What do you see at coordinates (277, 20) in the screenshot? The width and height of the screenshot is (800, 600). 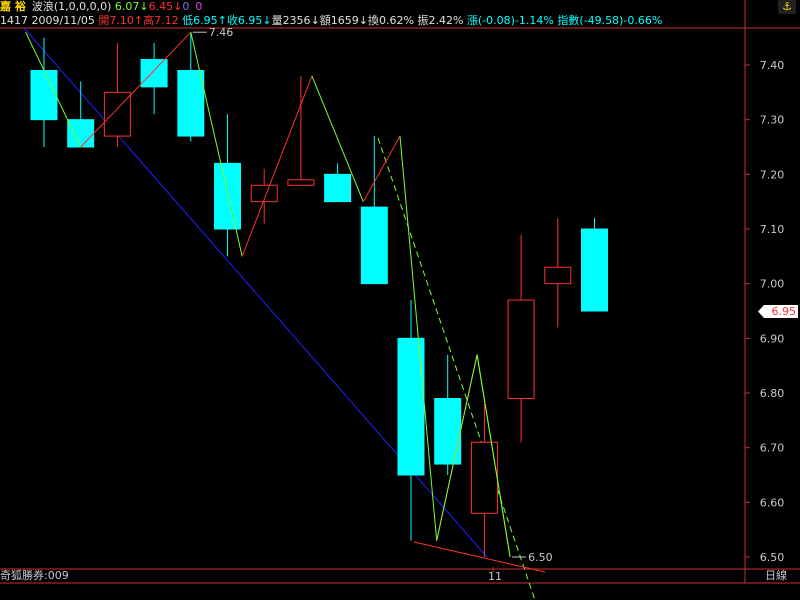 I see `volume-label: 量` at bounding box center [277, 20].